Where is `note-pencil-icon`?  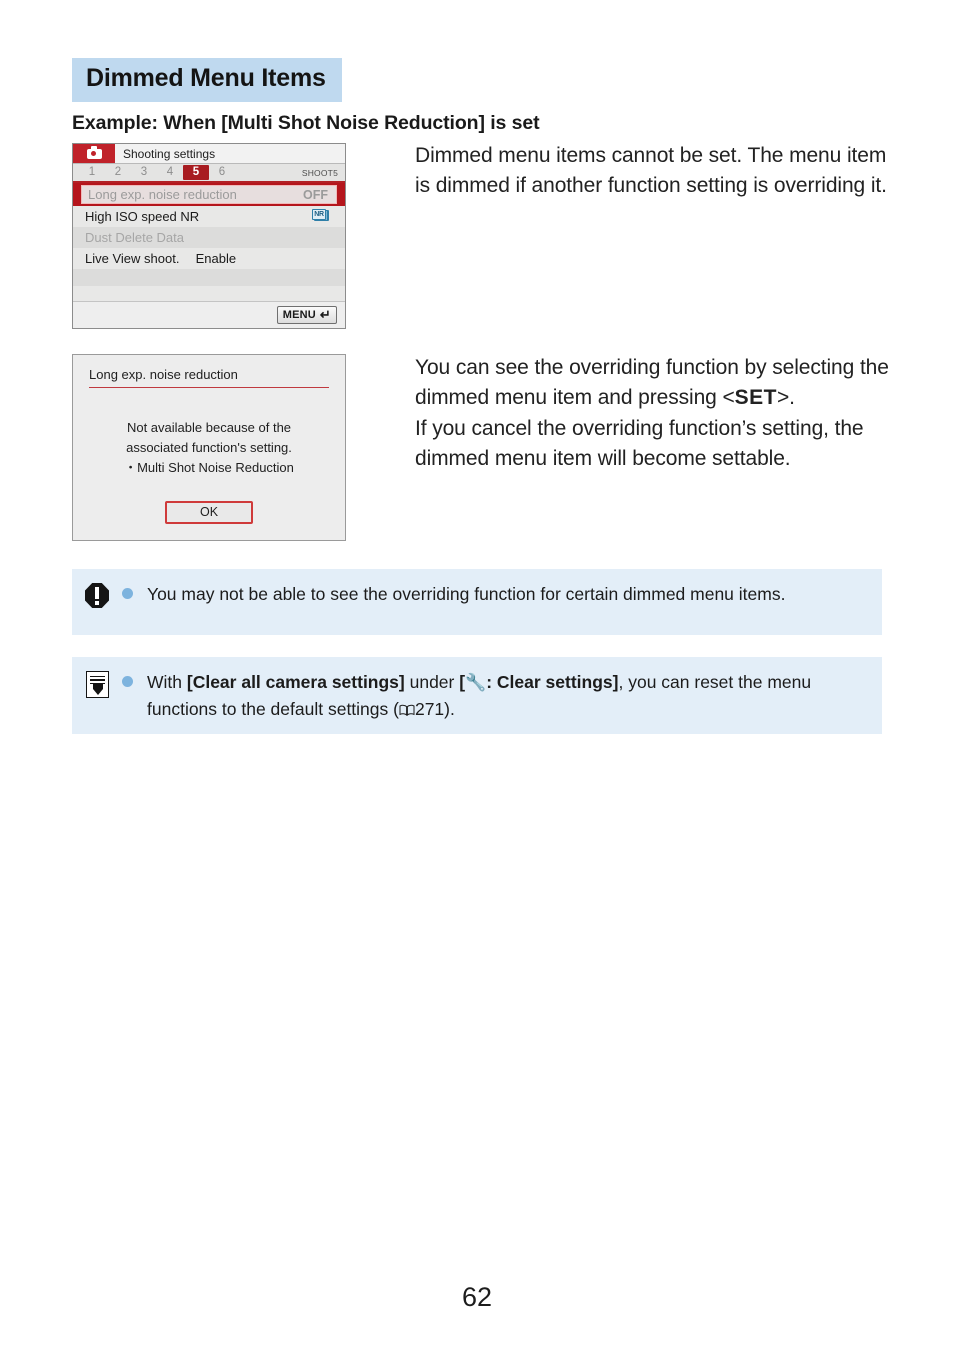 note-pencil-icon is located at coordinates (97, 683).